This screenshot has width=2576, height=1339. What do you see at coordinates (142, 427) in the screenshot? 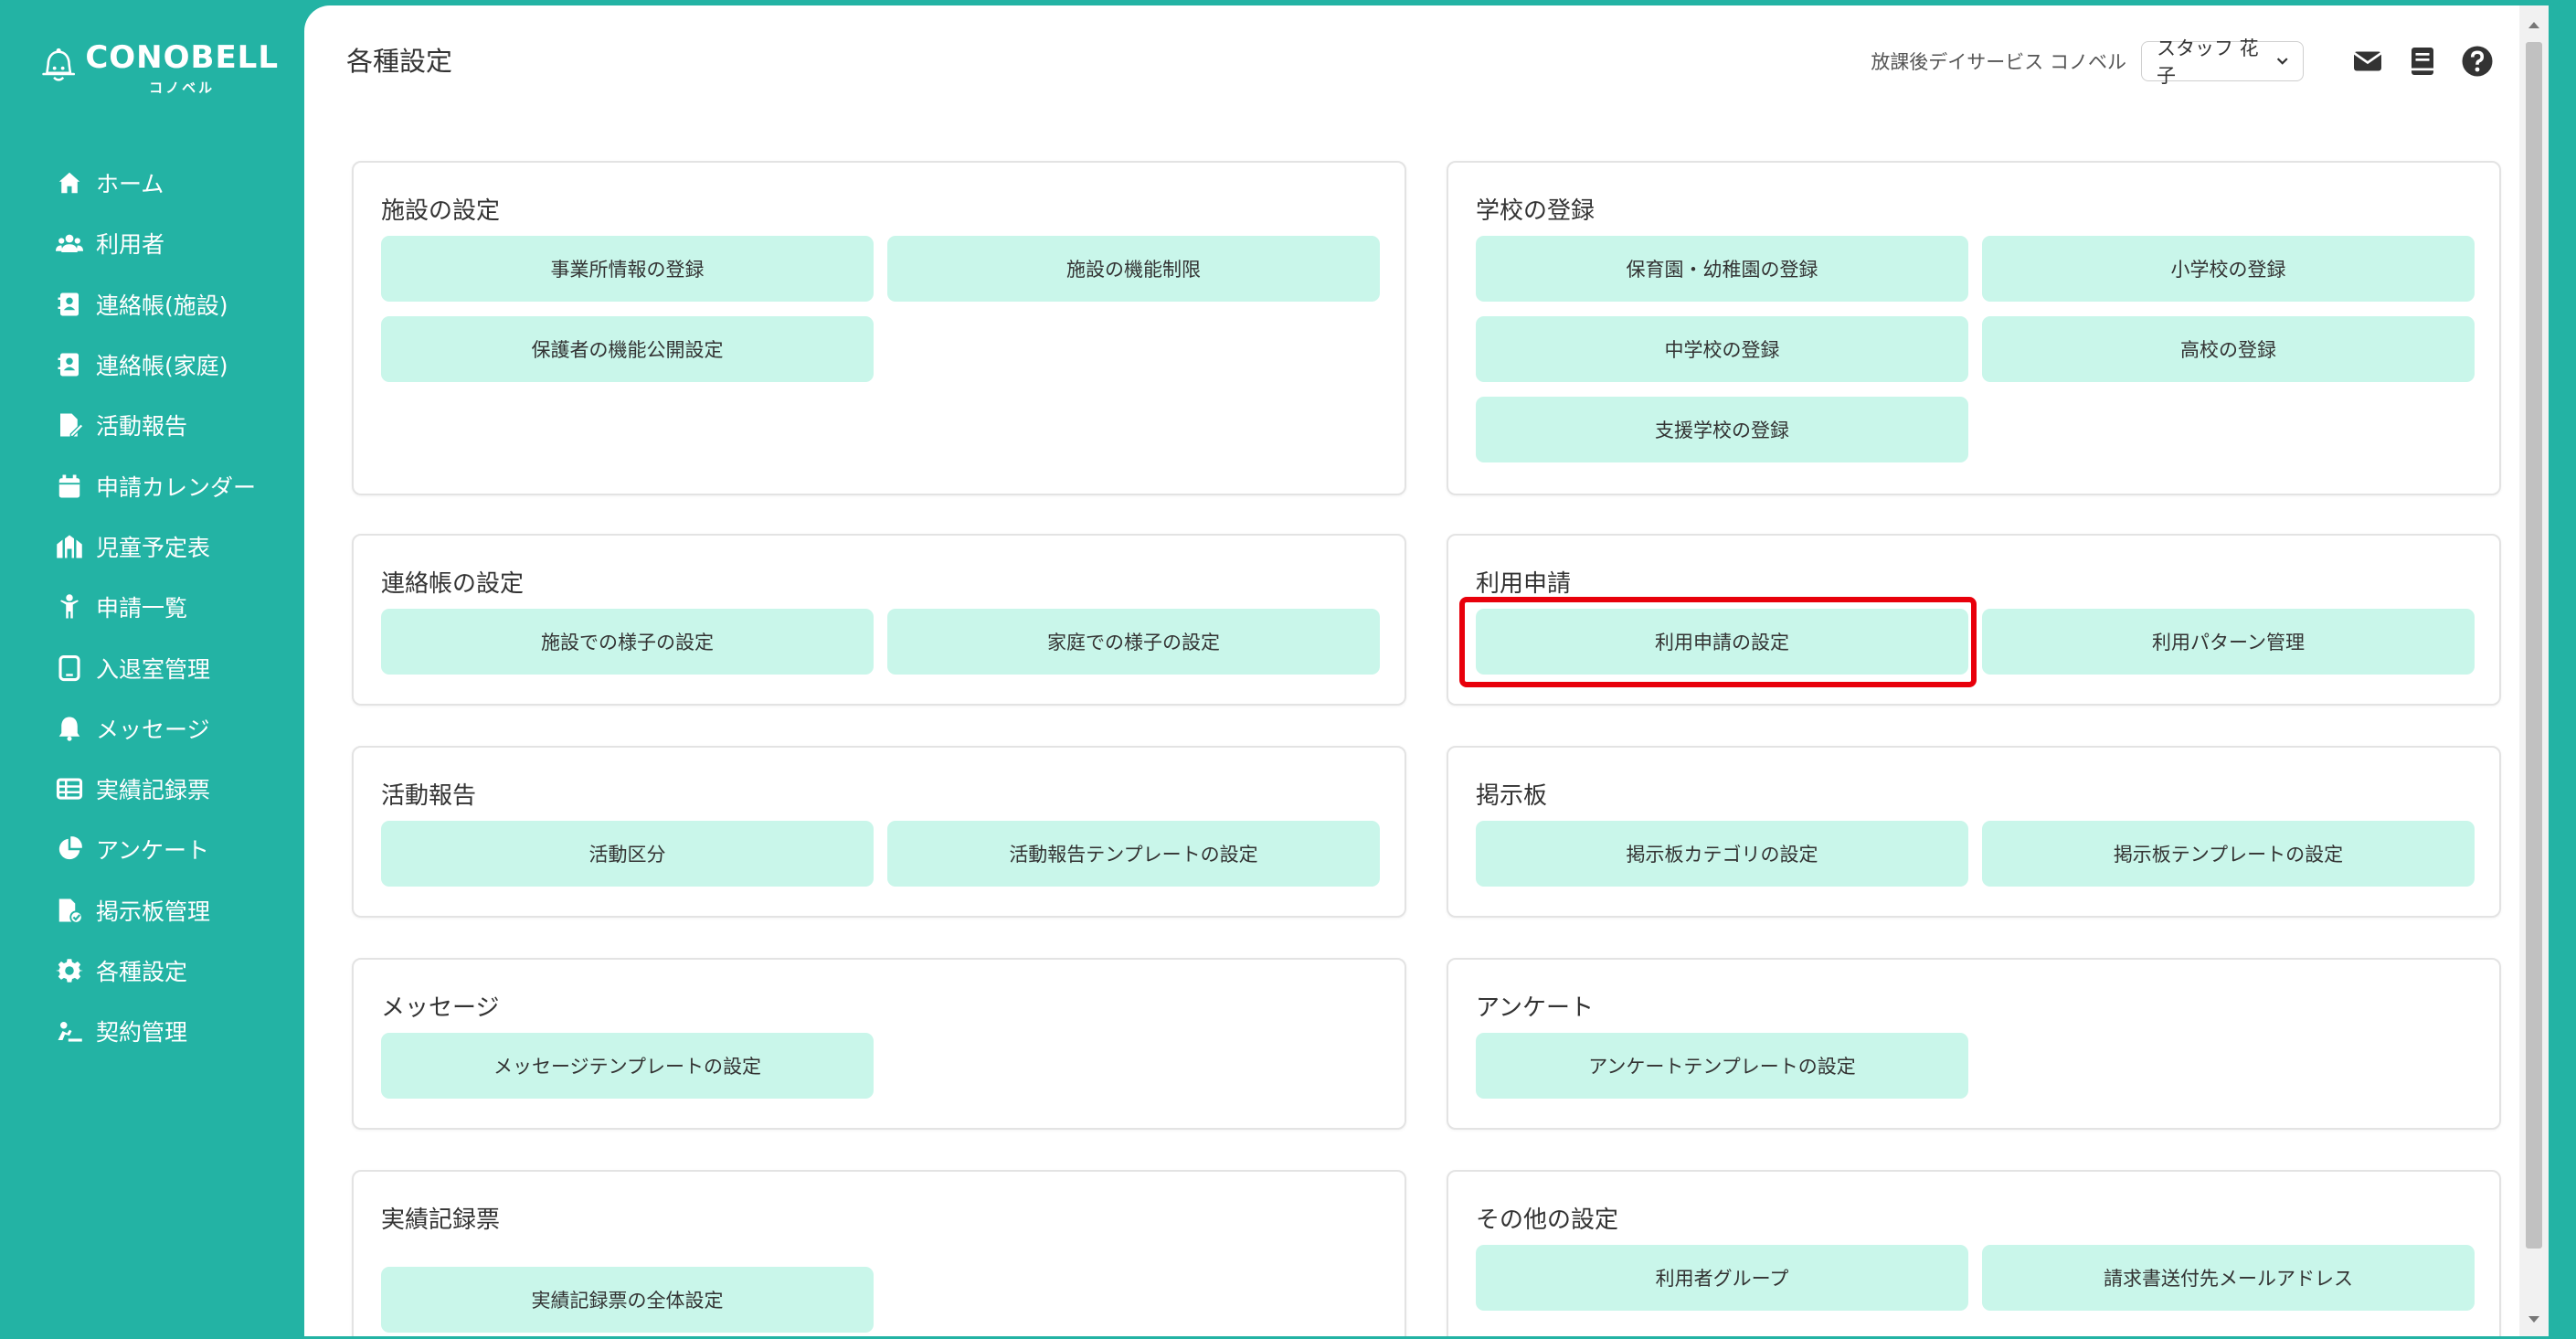
I see `sidebar-item-label: 活動報告` at bounding box center [142, 427].